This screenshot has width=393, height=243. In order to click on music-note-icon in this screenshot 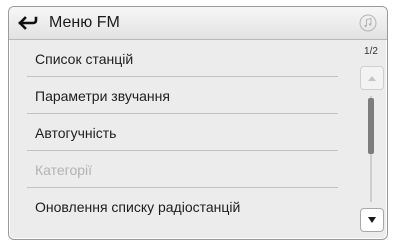, I will do `click(368, 23)`.